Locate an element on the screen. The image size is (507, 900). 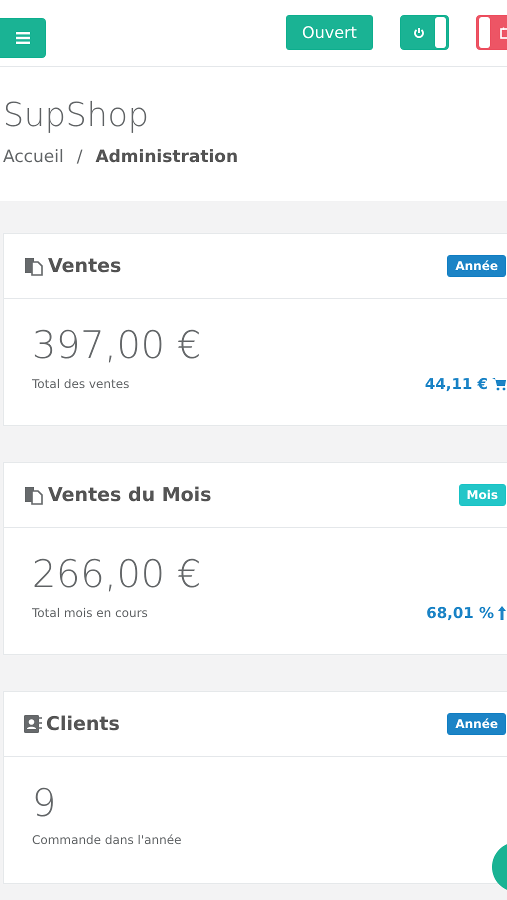
card-title: Ventes is located at coordinates (85, 266).